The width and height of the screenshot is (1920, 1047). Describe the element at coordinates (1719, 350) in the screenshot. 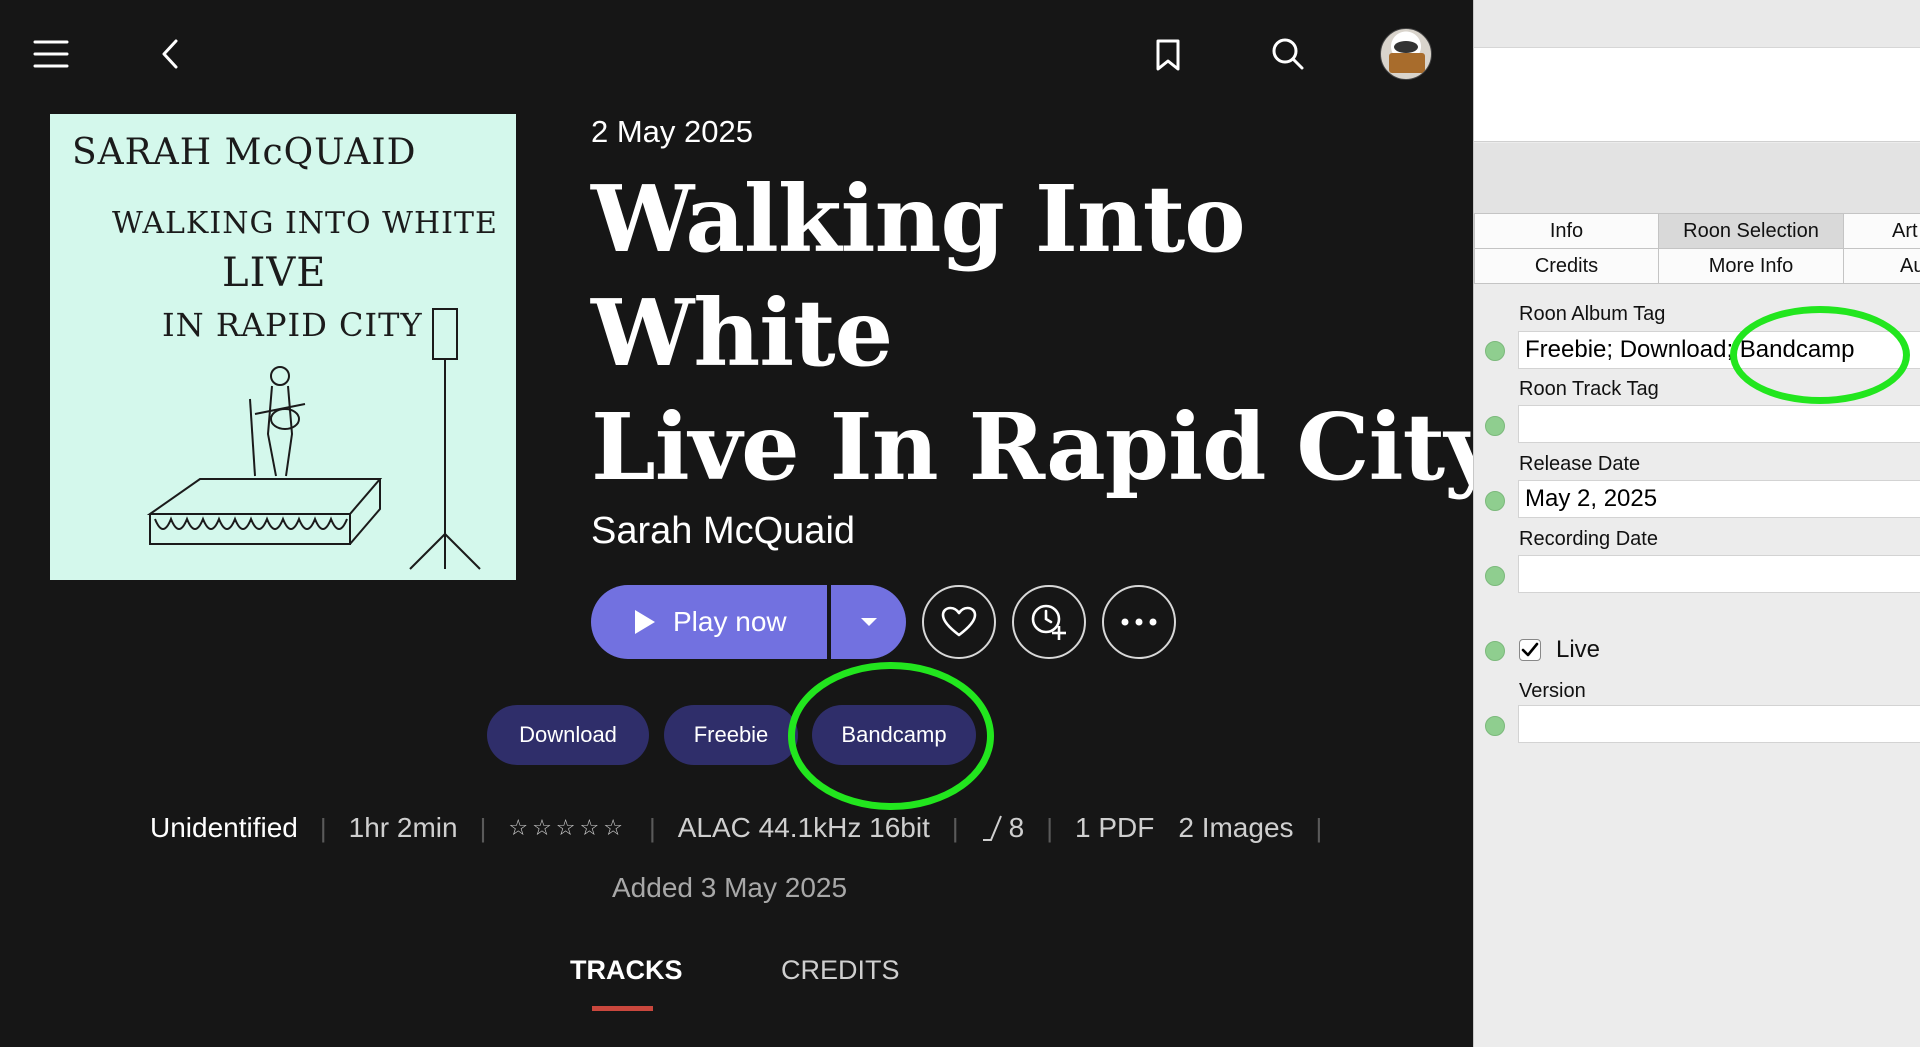

I see `album-tag-input: Freebie; Download; Bandcamp` at that location.